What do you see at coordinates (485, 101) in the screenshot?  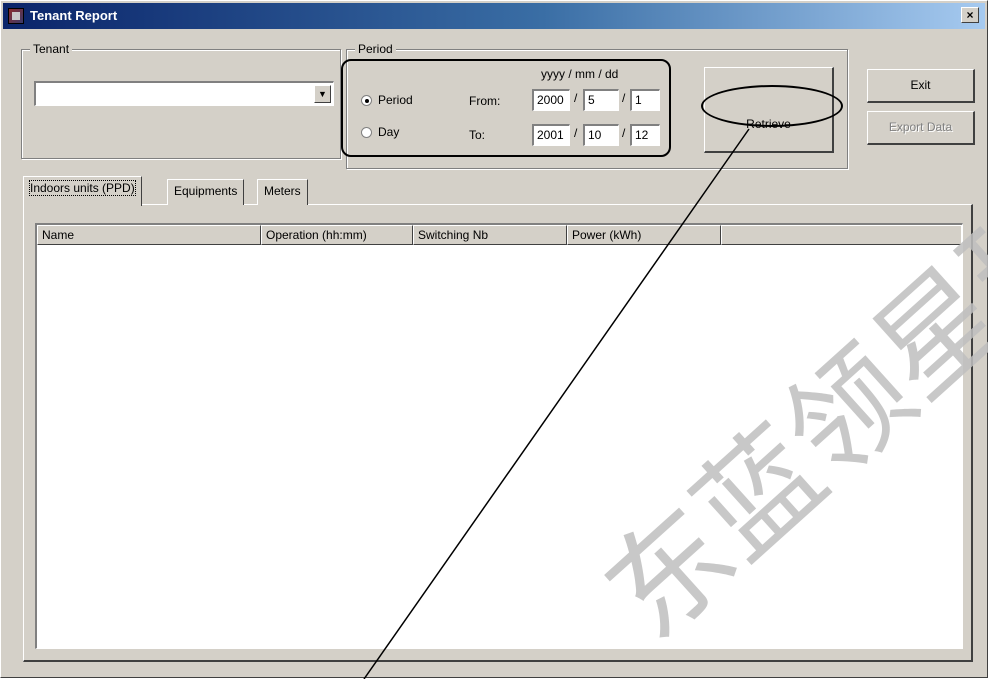 I see `from-label: From:` at bounding box center [485, 101].